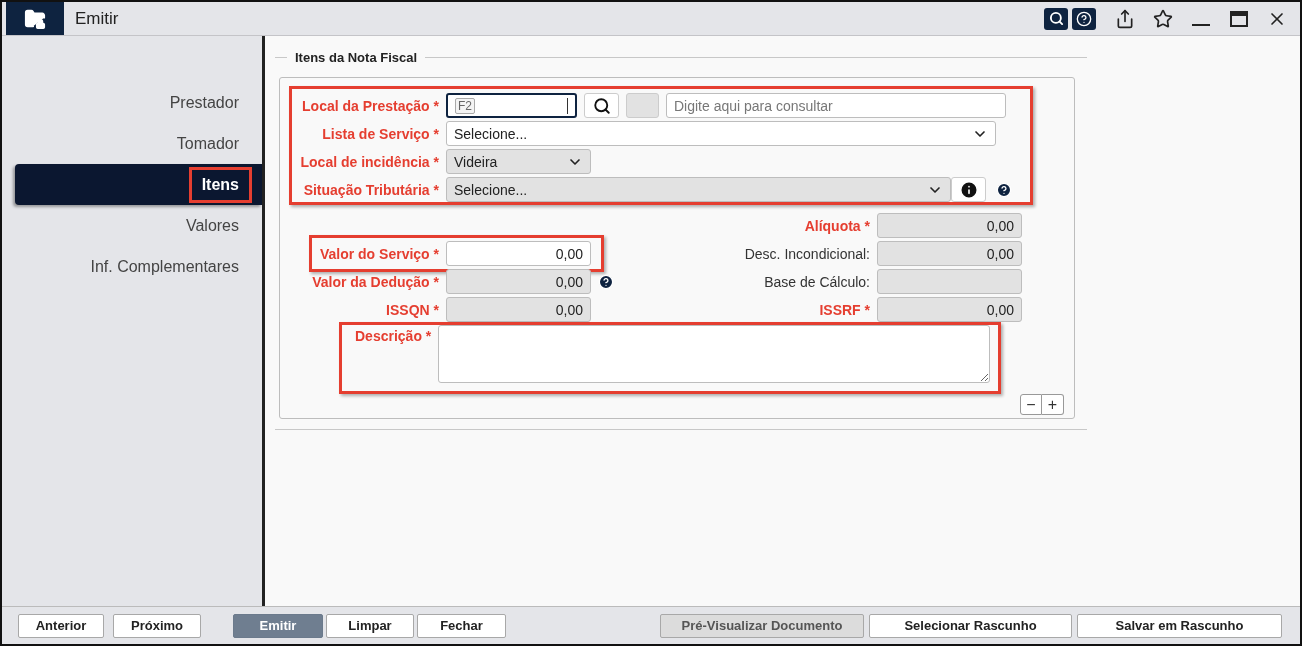 The height and width of the screenshot is (646, 1302). What do you see at coordinates (1239, 18) in the screenshot?
I see `maximize-icon` at bounding box center [1239, 18].